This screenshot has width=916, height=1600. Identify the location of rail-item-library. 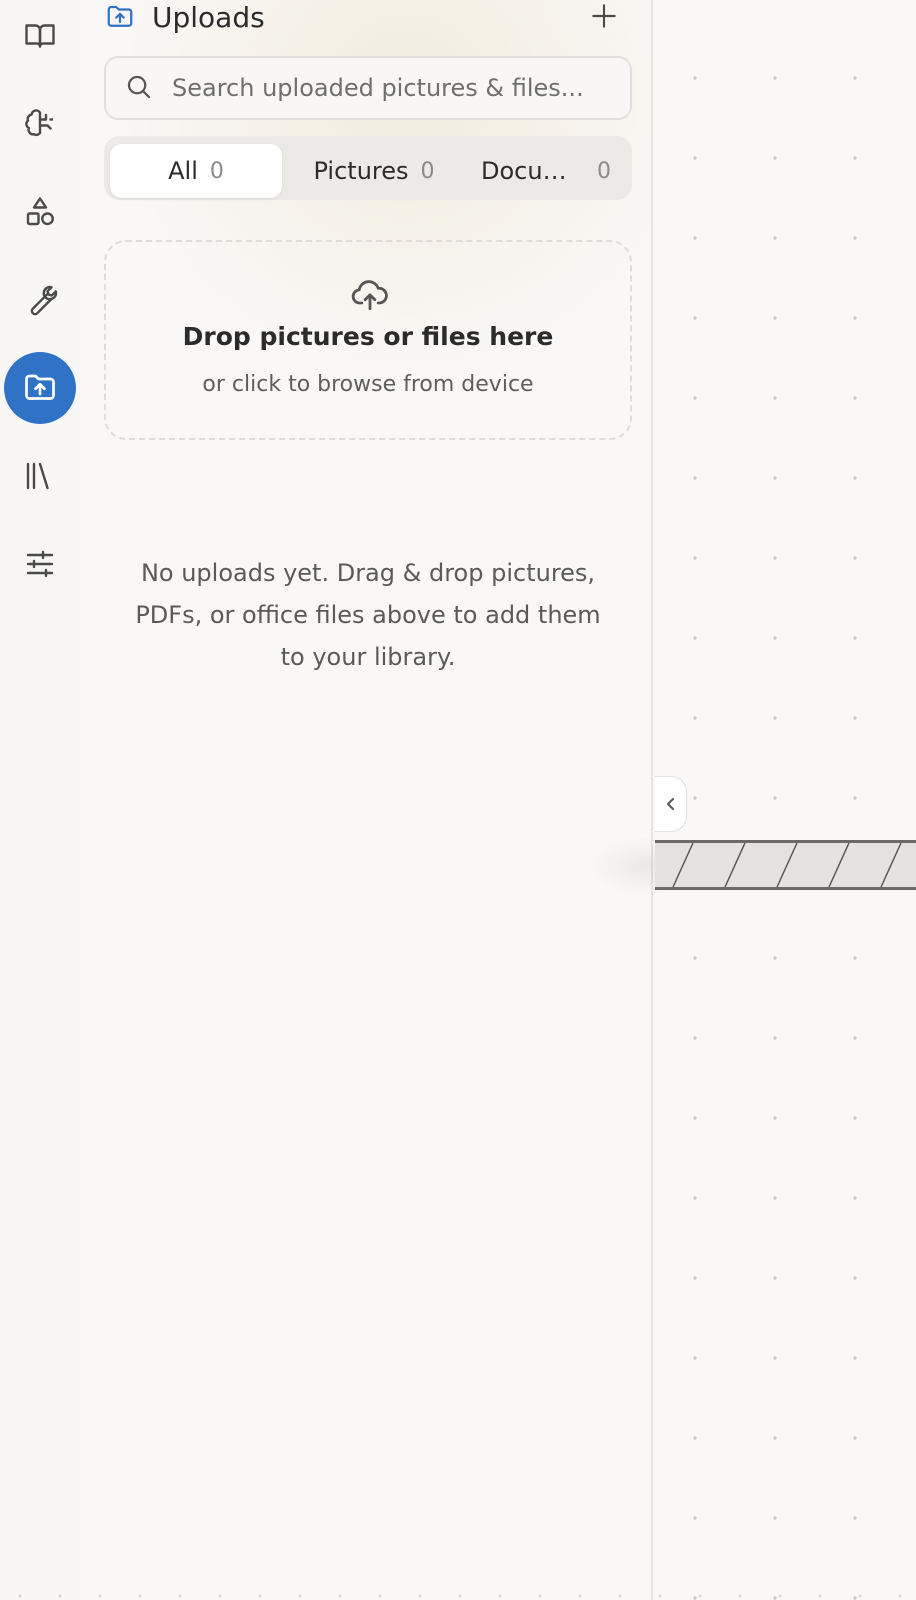
(40, 476).